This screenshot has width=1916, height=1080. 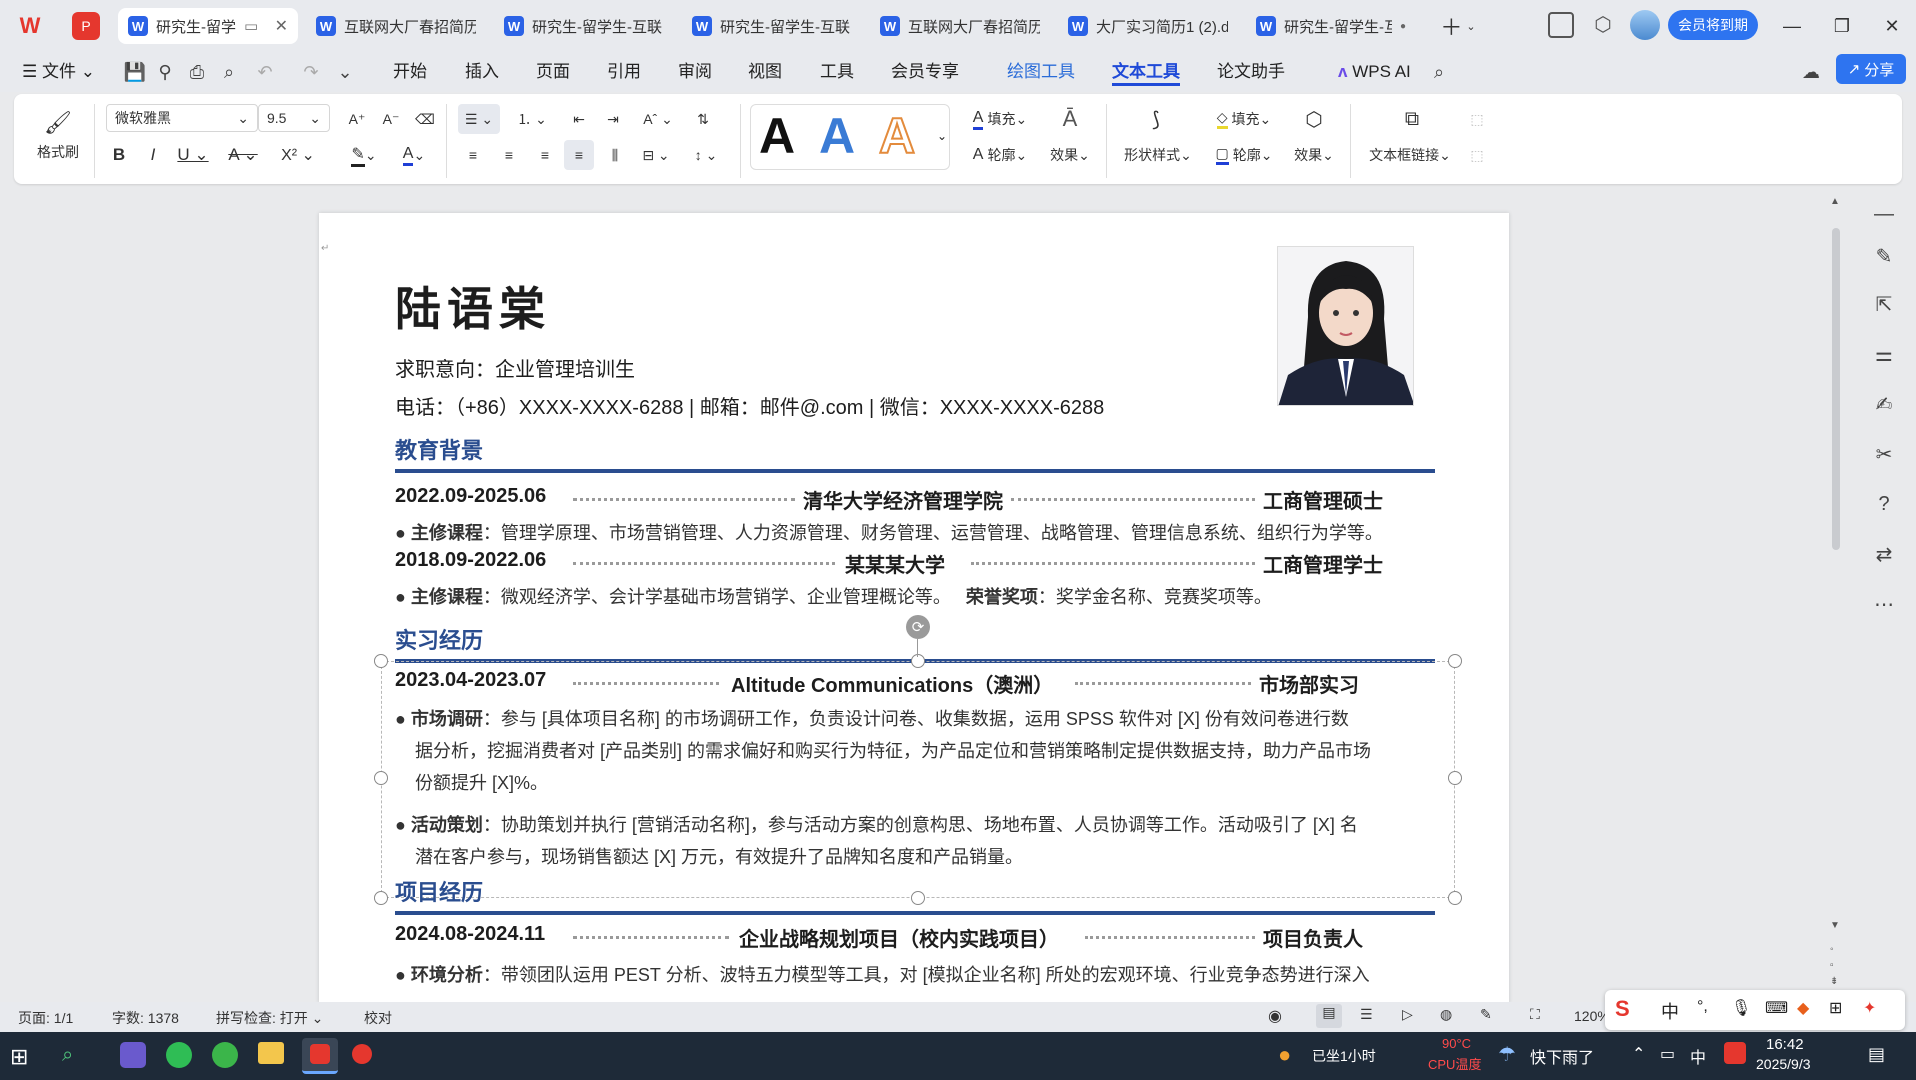 I want to click on menu-review: 审阅, so click(x=695, y=72).